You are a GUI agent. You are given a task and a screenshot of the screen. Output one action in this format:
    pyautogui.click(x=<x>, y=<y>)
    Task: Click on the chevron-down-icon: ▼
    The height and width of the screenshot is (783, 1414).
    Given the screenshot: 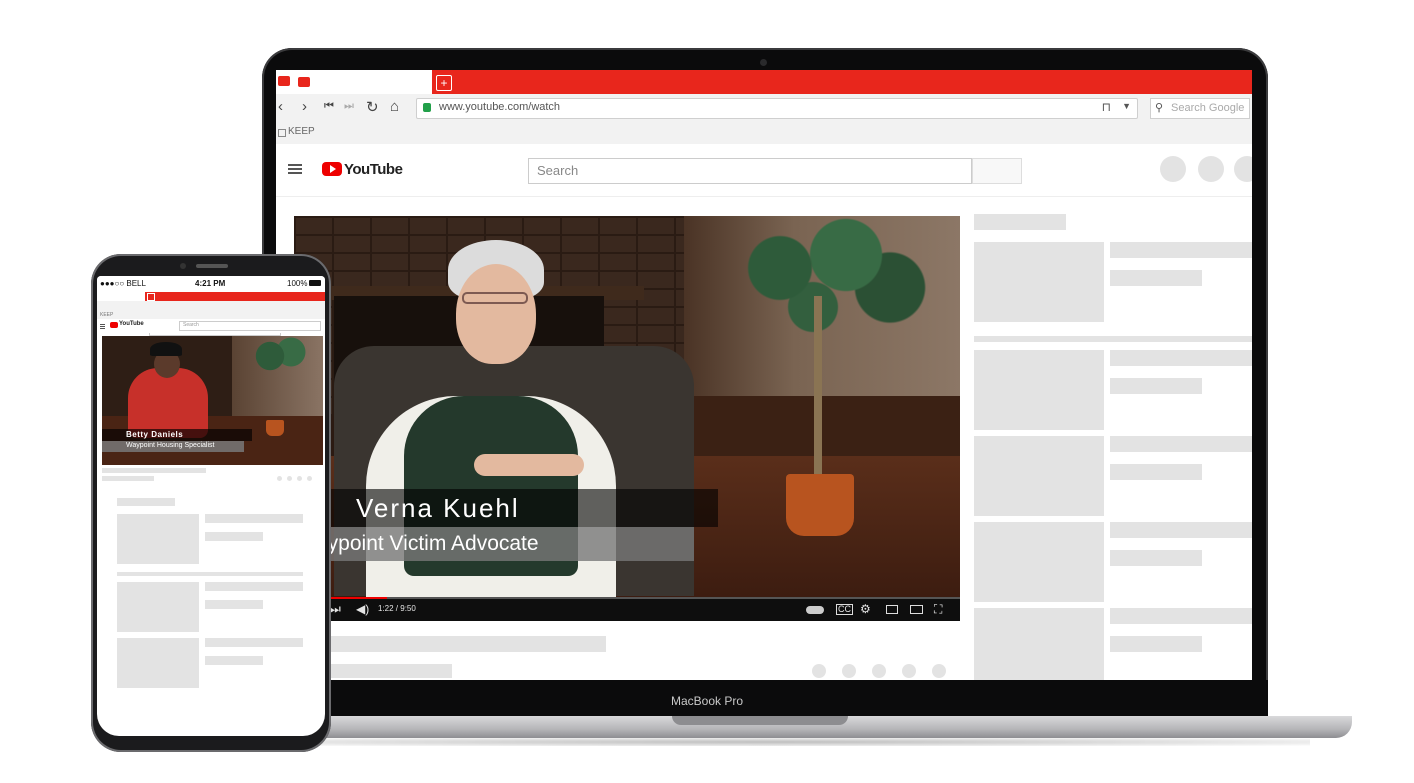 What is the action you would take?
    pyautogui.click(x=1126, y=106)
    